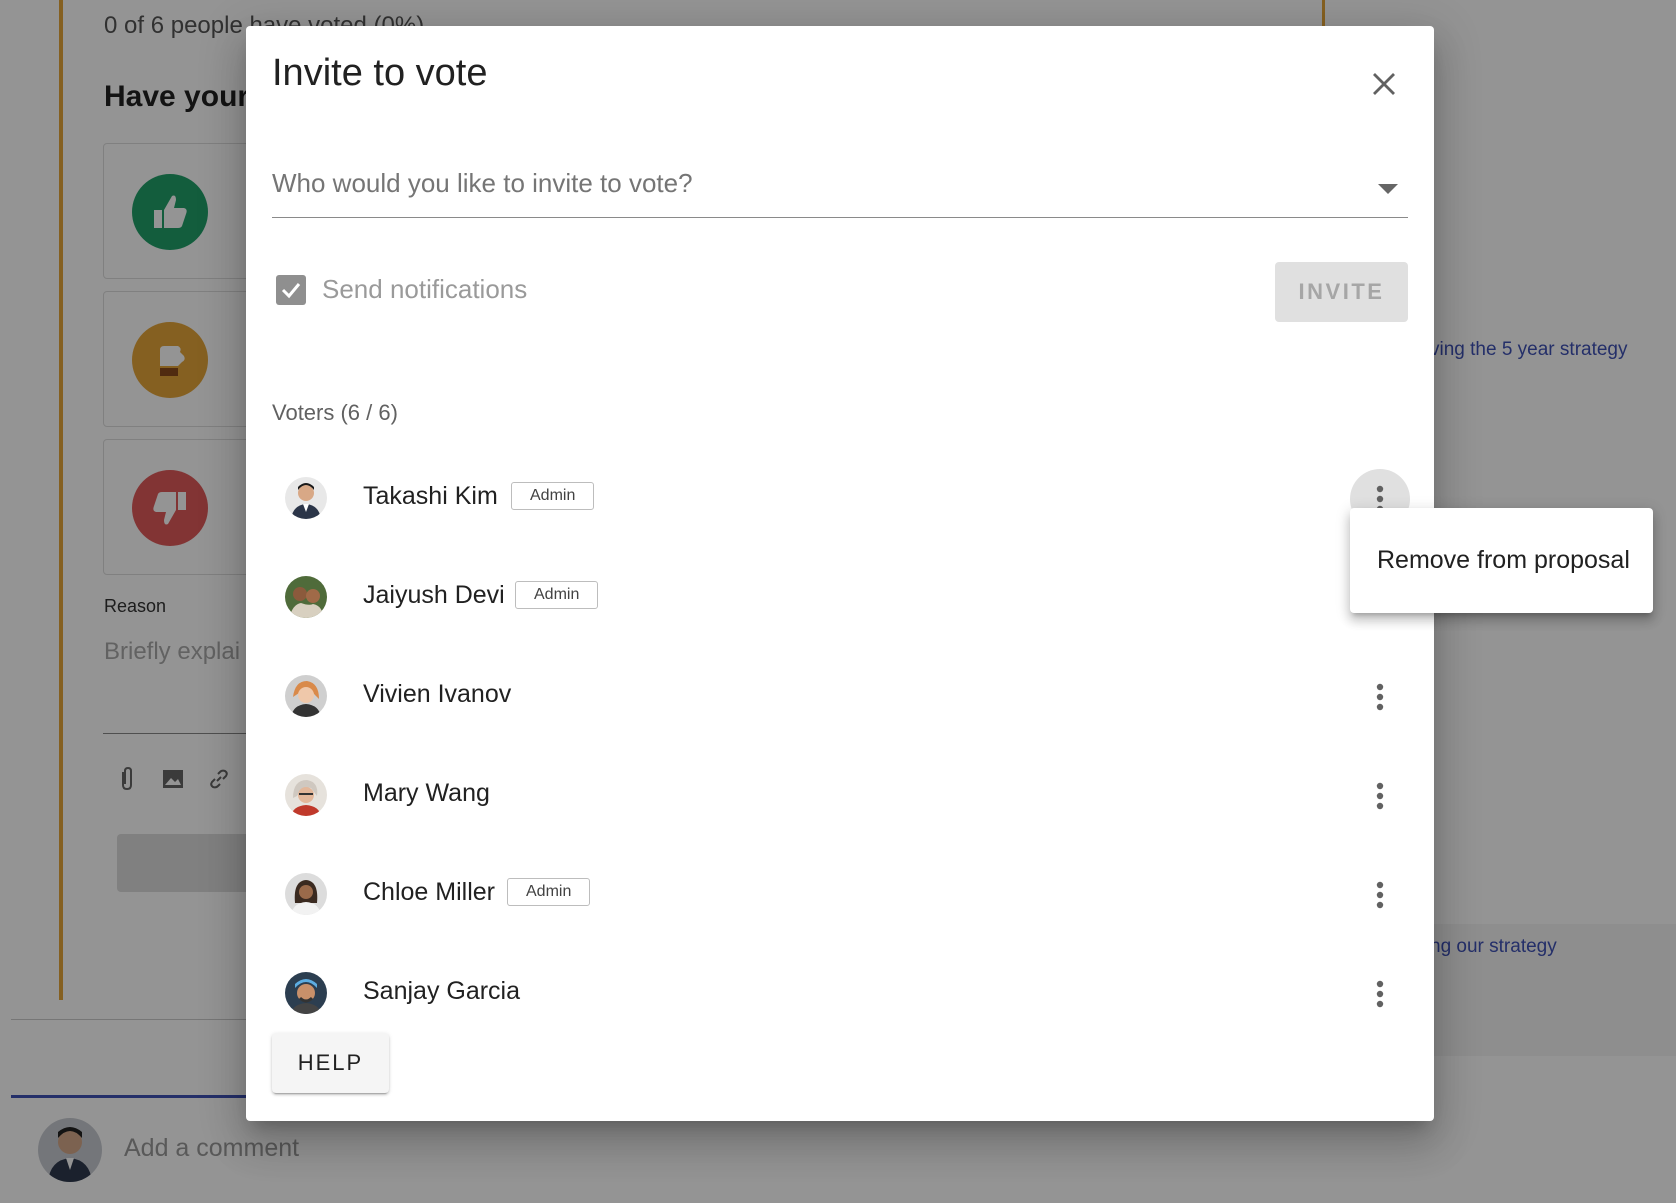 This screenshot has width=1676, height=1203. Describe the element at coordinates (840, 598) in the screenshot. I see `voter-row: Jaiyush Devi Admin` at that location.